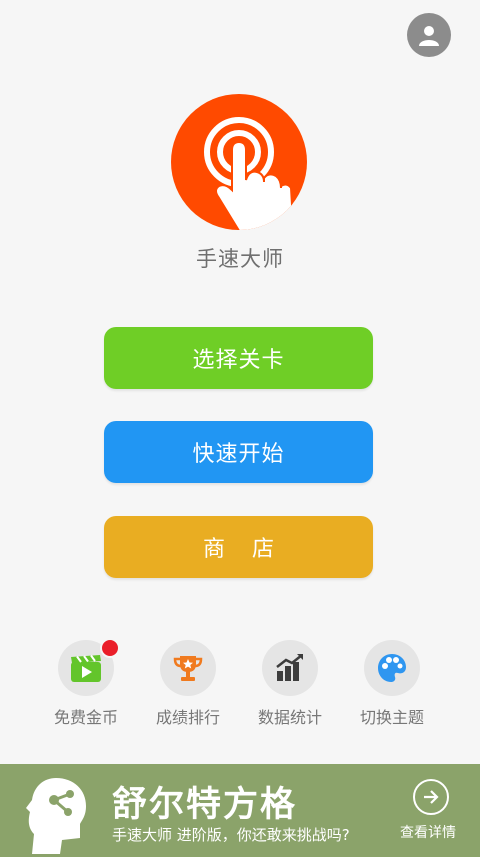  I want to click on promo-banner: 舒尔特方格 手速大师 进阶版，你还敢来挑战吗? 查看详情, so click(240, 810).